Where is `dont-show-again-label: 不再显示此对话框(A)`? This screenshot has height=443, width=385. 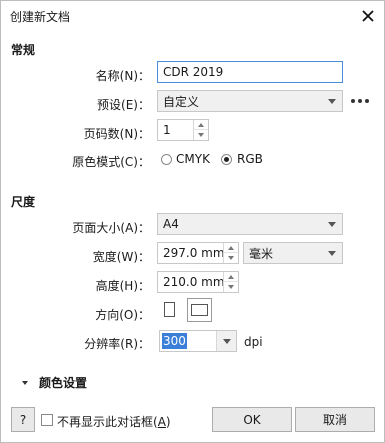
dont-show-again-label: 不再显示此对话框(A) is located at coordinates (114, 421).